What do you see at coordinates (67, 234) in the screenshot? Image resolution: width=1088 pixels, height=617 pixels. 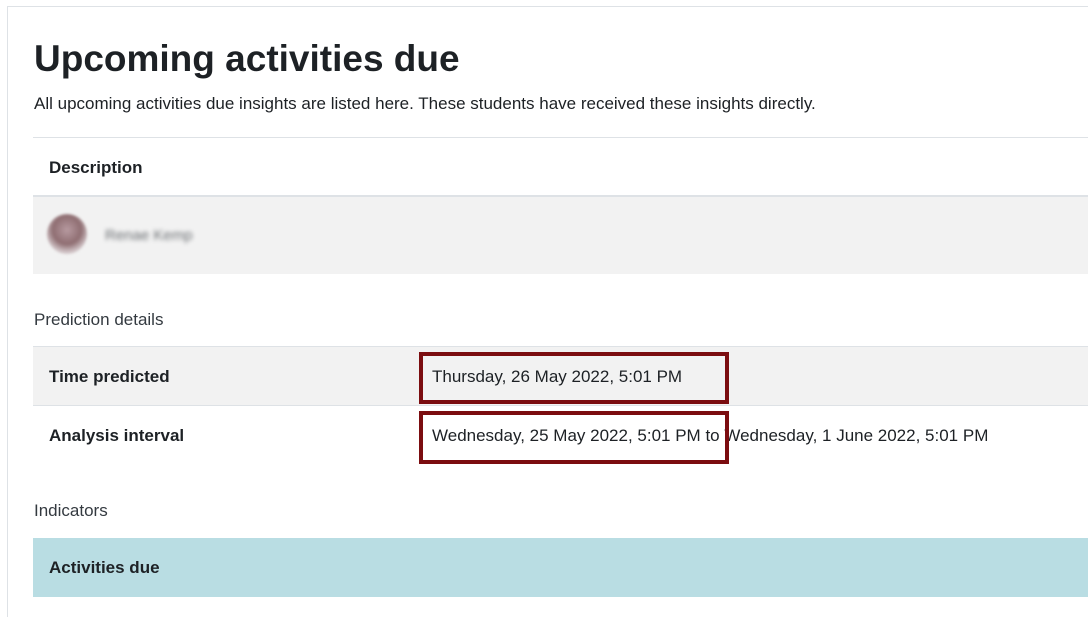 I see `user-avatar-icon` at bounding box center [67, 234].